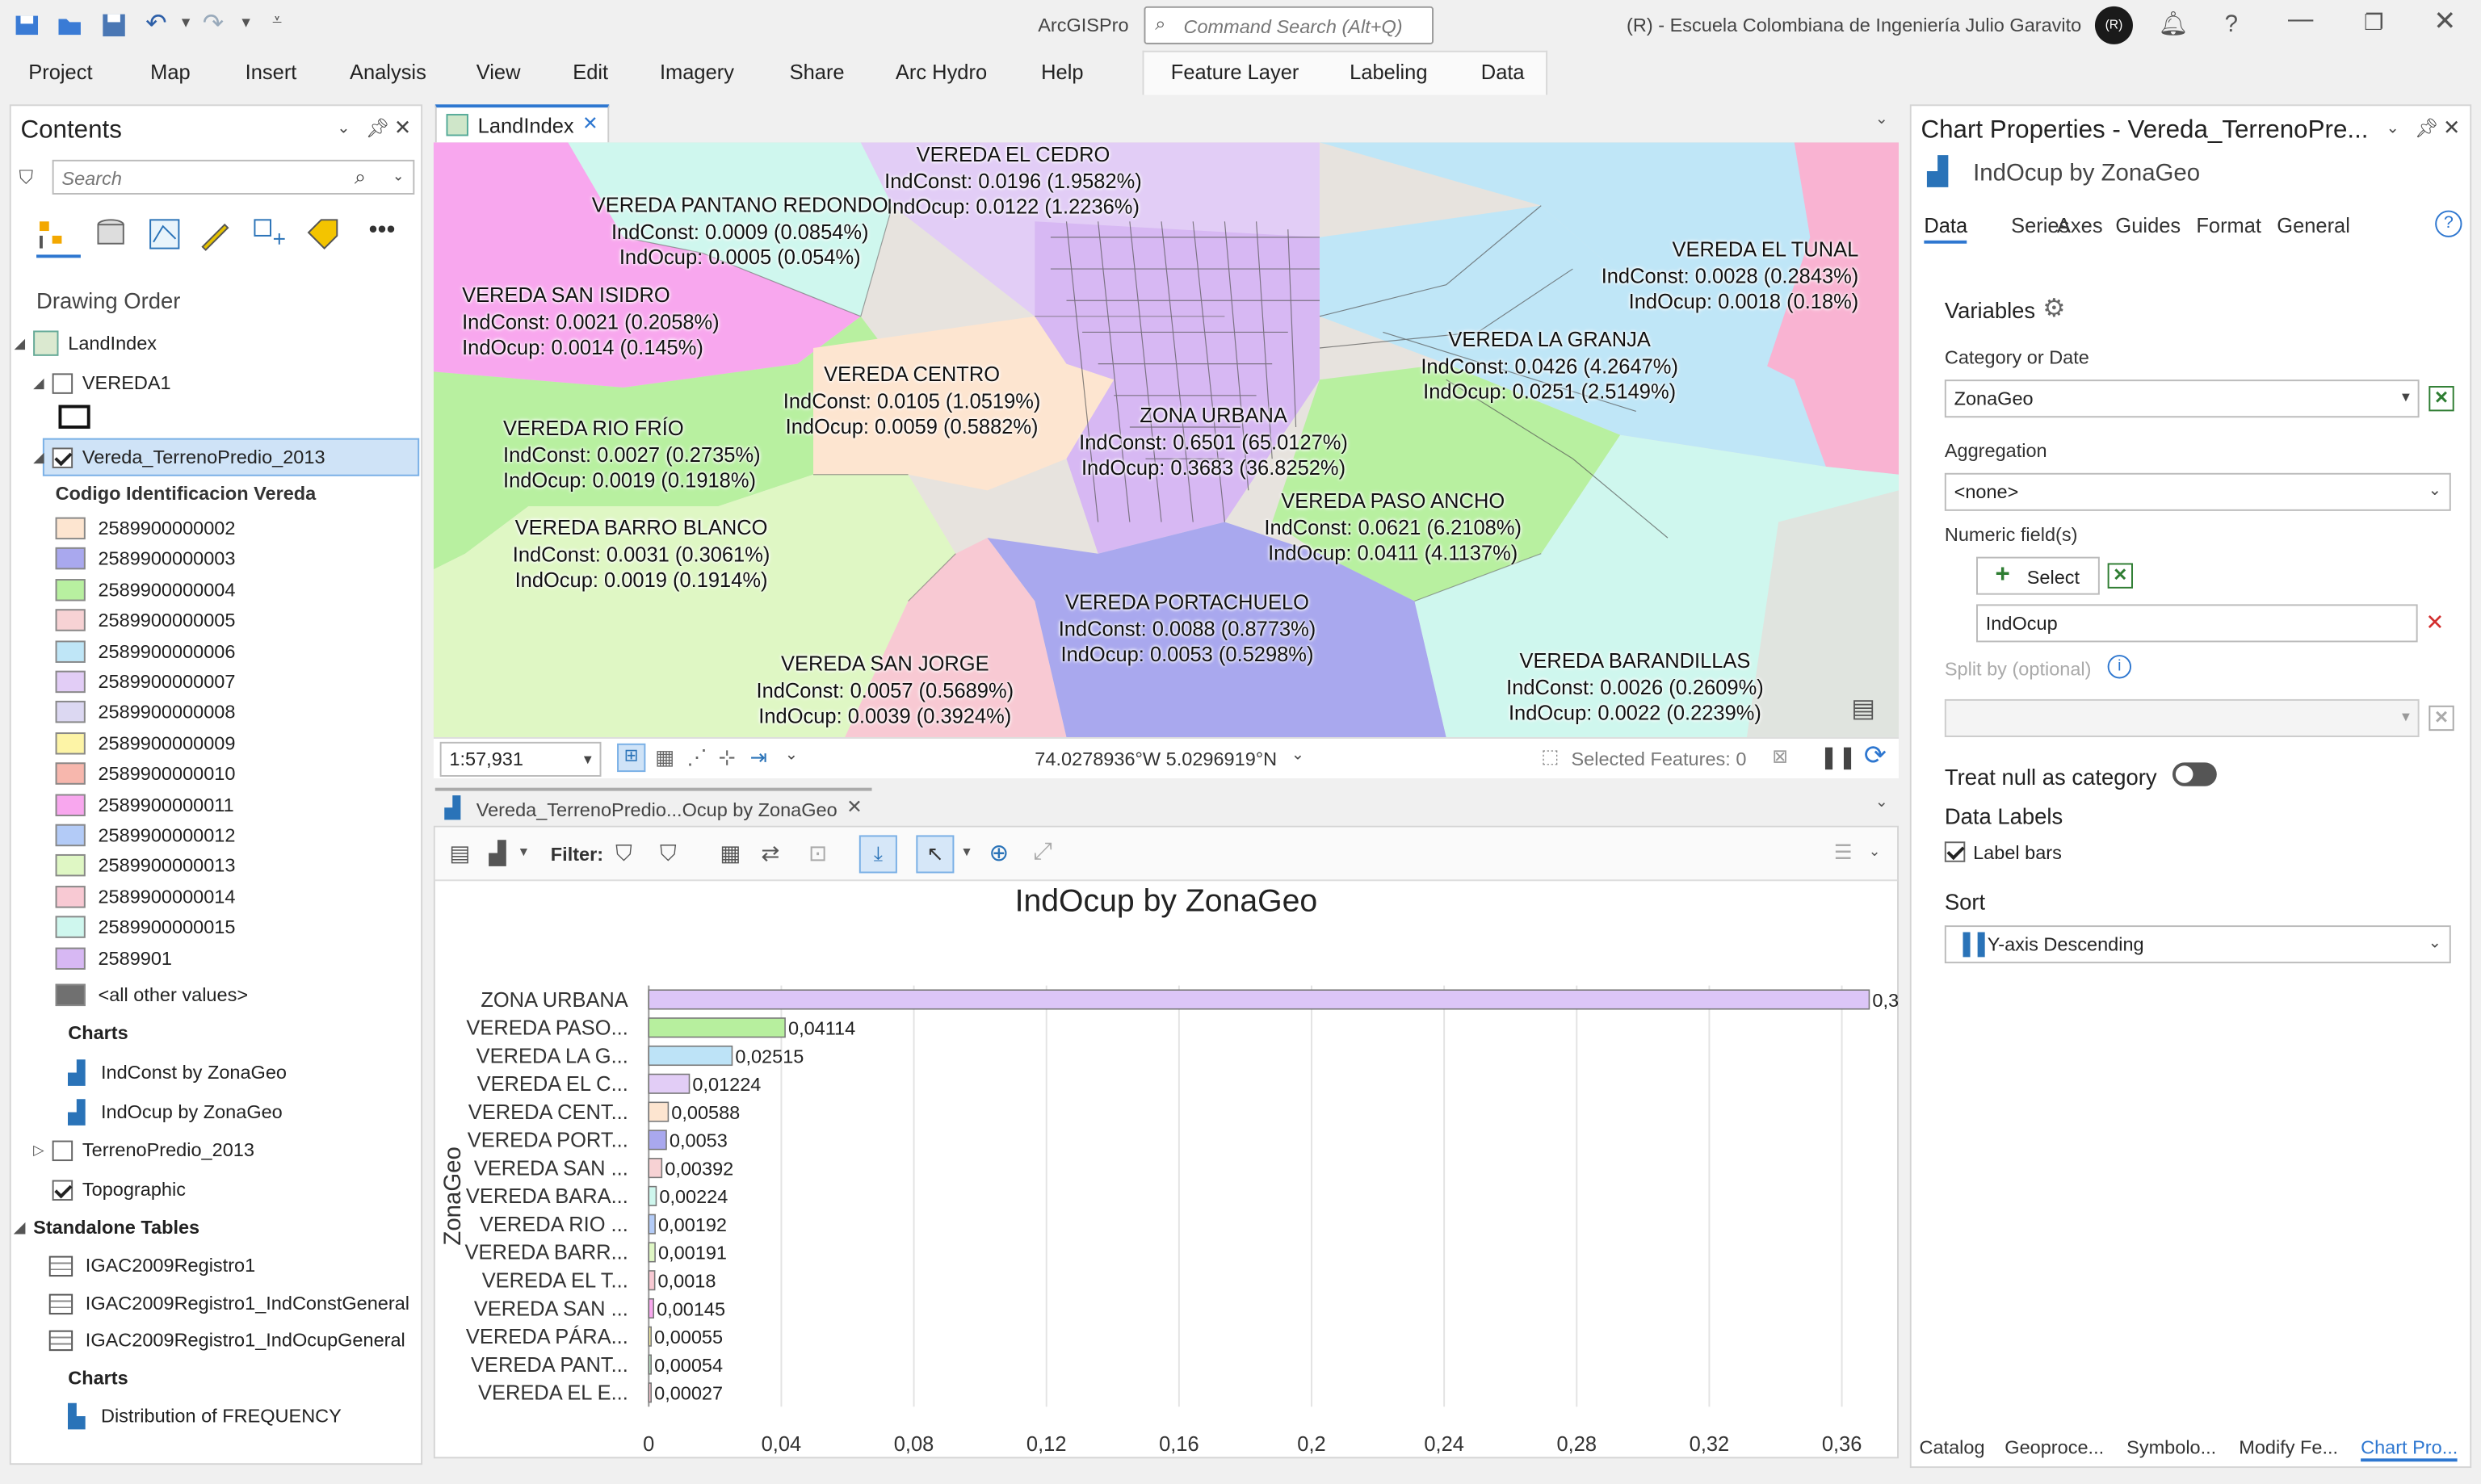 The width and height of the screenshot is (2481, 1484). What do you see at coordinates (402, 128) in the screenshot?
I see `close-pane-icon: ✕` at bounding box center [402, 128].